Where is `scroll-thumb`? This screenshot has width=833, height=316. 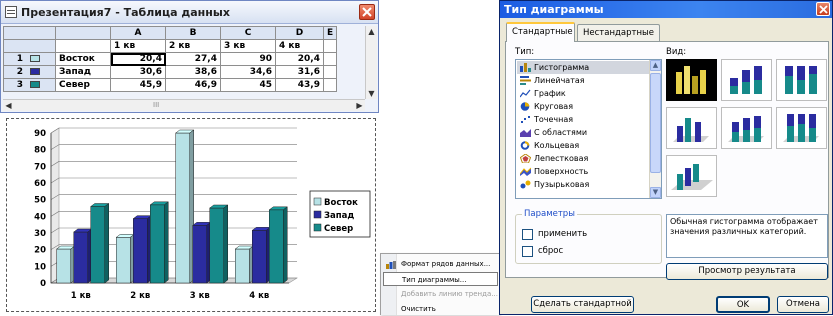
scroll-thumb is located at coordinates (655, 123).